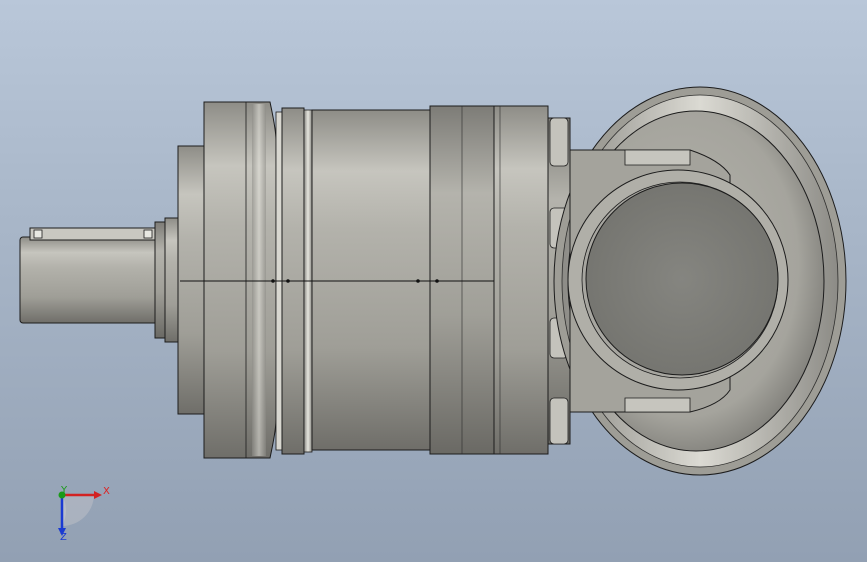  Describe the element at coordinates (63, 537) in the screenshot. I see `z-axis-label: Z` at that location.